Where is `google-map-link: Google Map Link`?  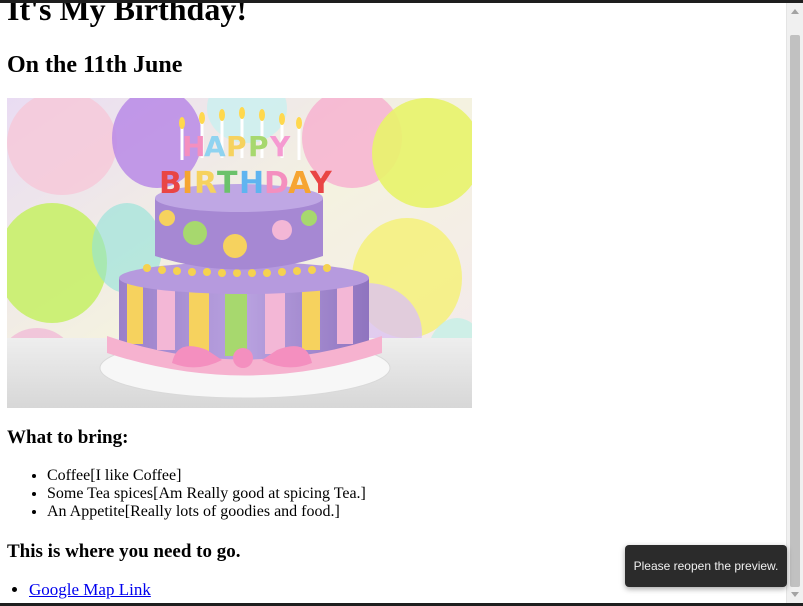 google-map-link: Google Map Link is located at coordinates (90, 589).